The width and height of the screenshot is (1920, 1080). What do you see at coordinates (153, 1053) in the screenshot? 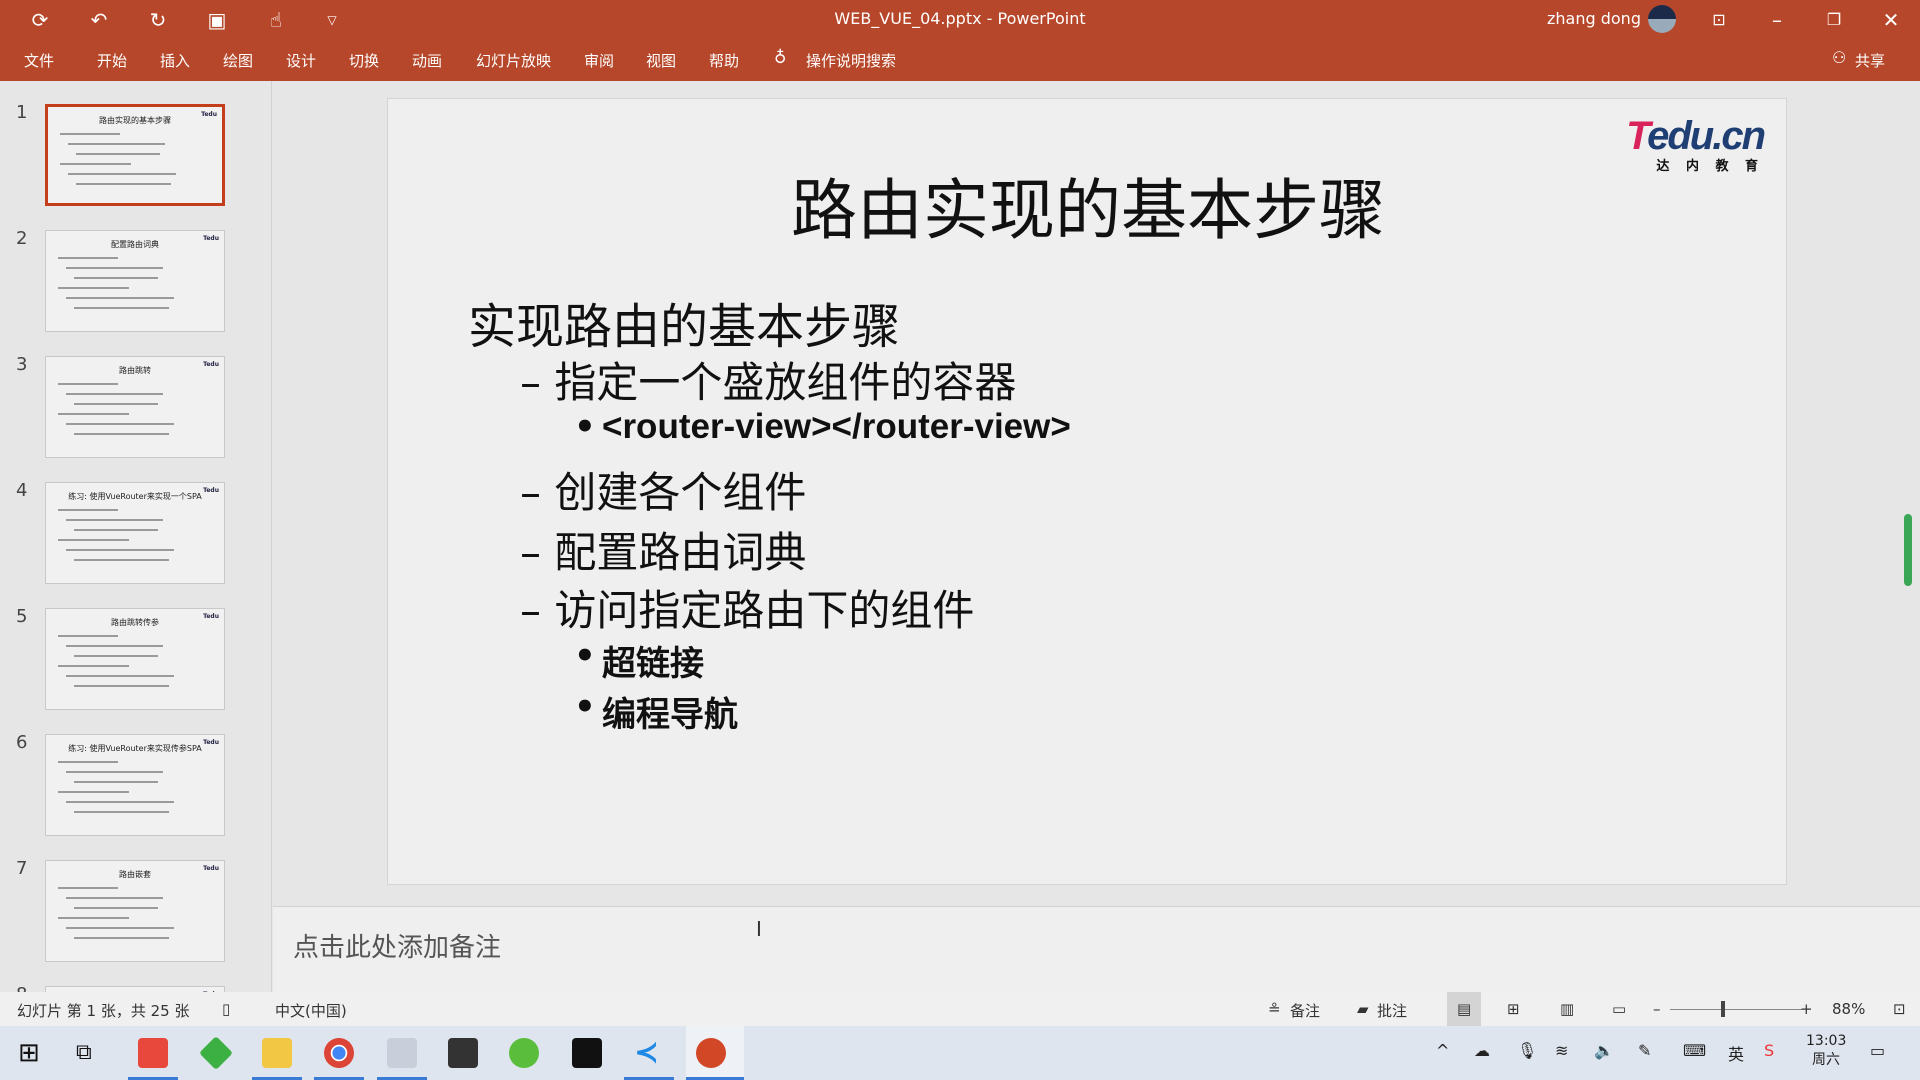
I see `app-icon-c` at bounding box center [153, 1053].